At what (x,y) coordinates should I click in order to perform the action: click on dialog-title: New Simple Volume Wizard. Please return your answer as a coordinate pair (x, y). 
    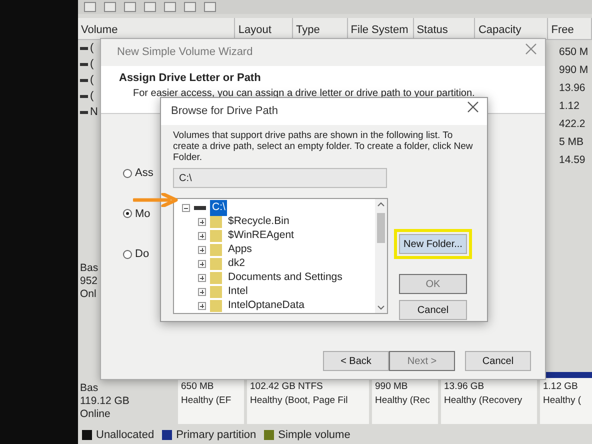
    Looking at the image, I should click on (185, 52).